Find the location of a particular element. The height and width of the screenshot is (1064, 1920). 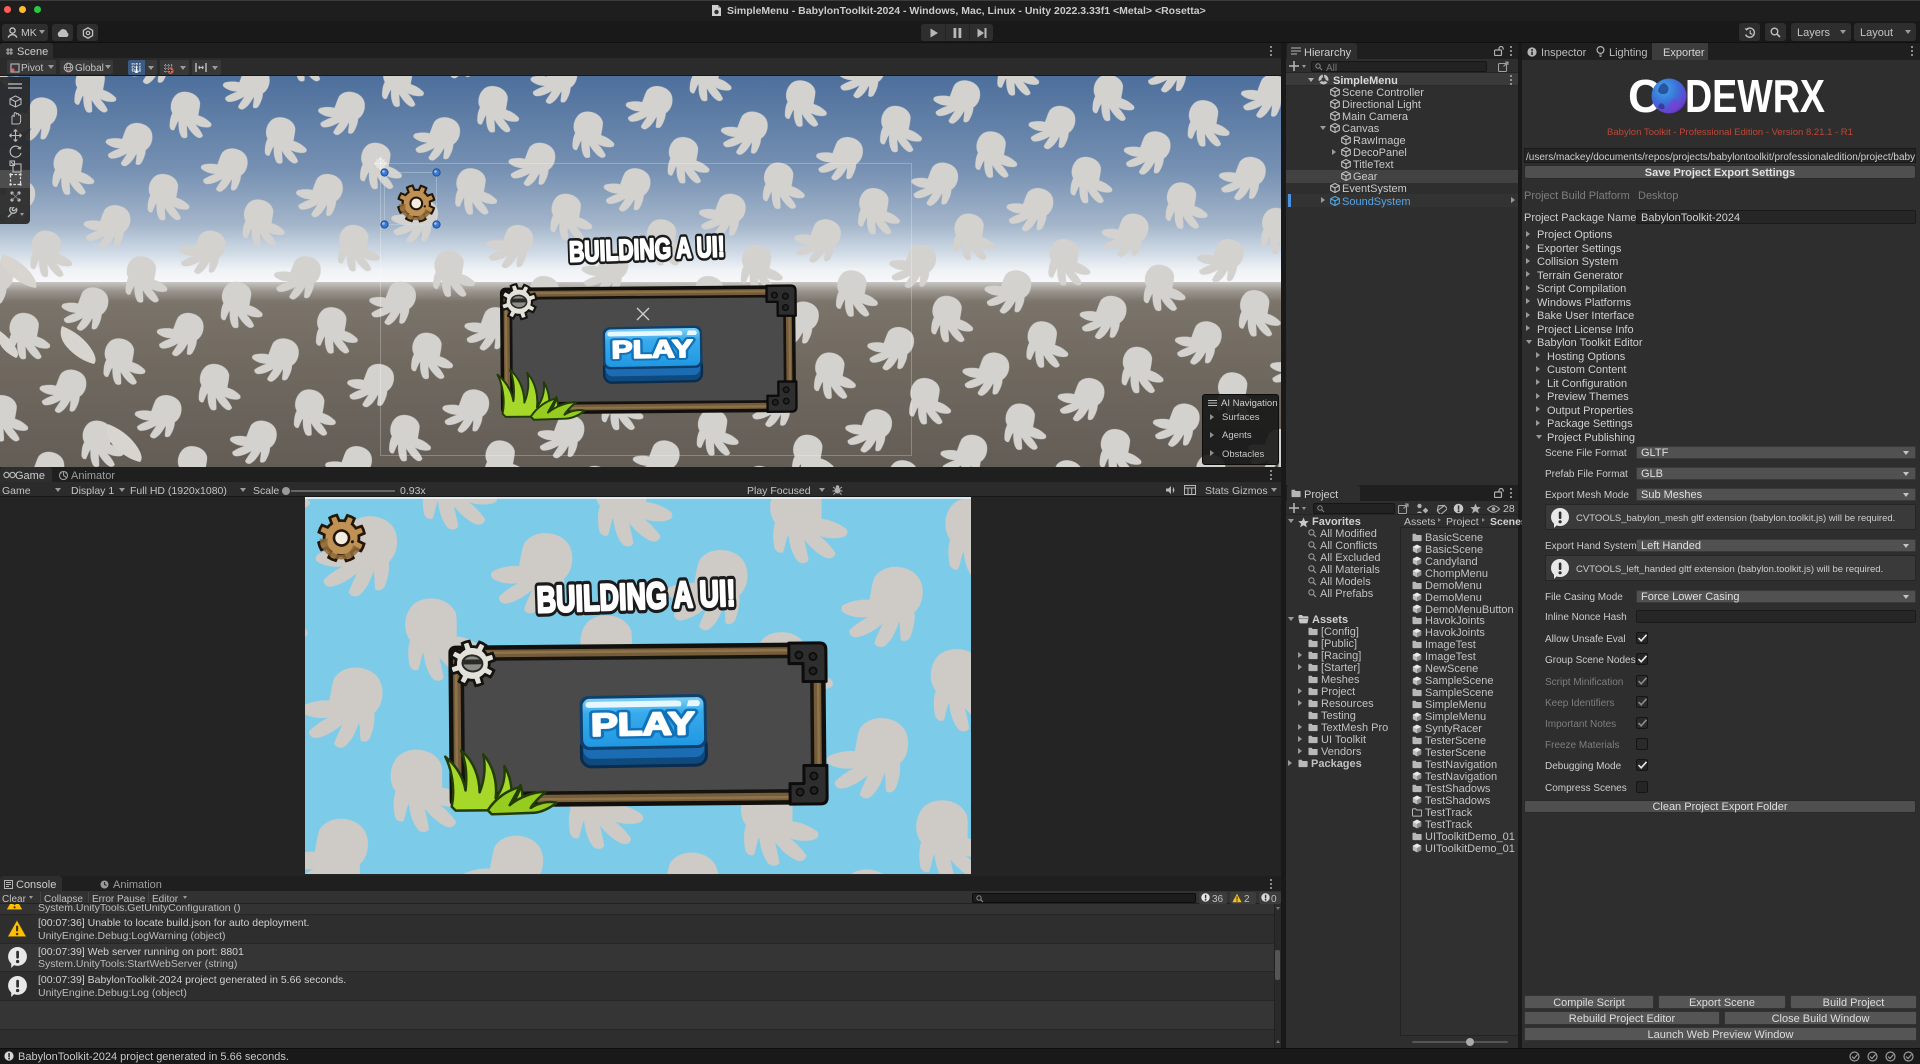

svg-text: DEWRX is located at coordinates (1755, 96).